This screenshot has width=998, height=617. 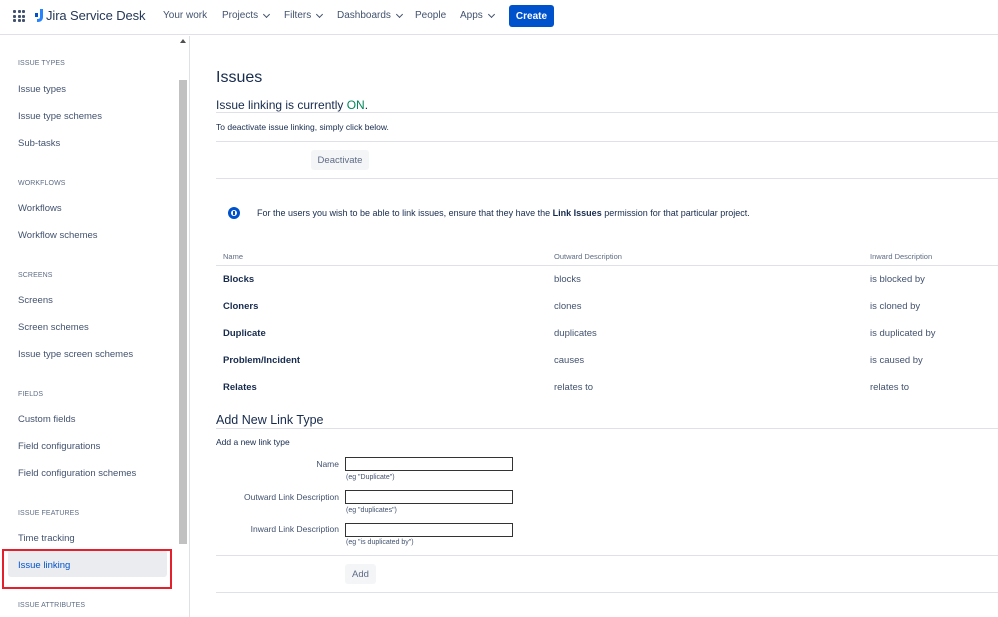 I want to click on name-hint: (eg "Duplicate"), so click(x=370, y=477).